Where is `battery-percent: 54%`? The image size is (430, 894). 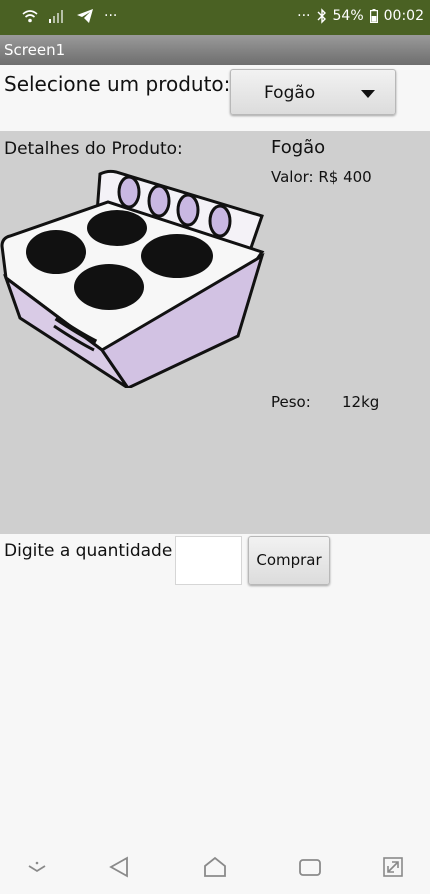 battery-percent: 54% is located at coordinates (348, 16).